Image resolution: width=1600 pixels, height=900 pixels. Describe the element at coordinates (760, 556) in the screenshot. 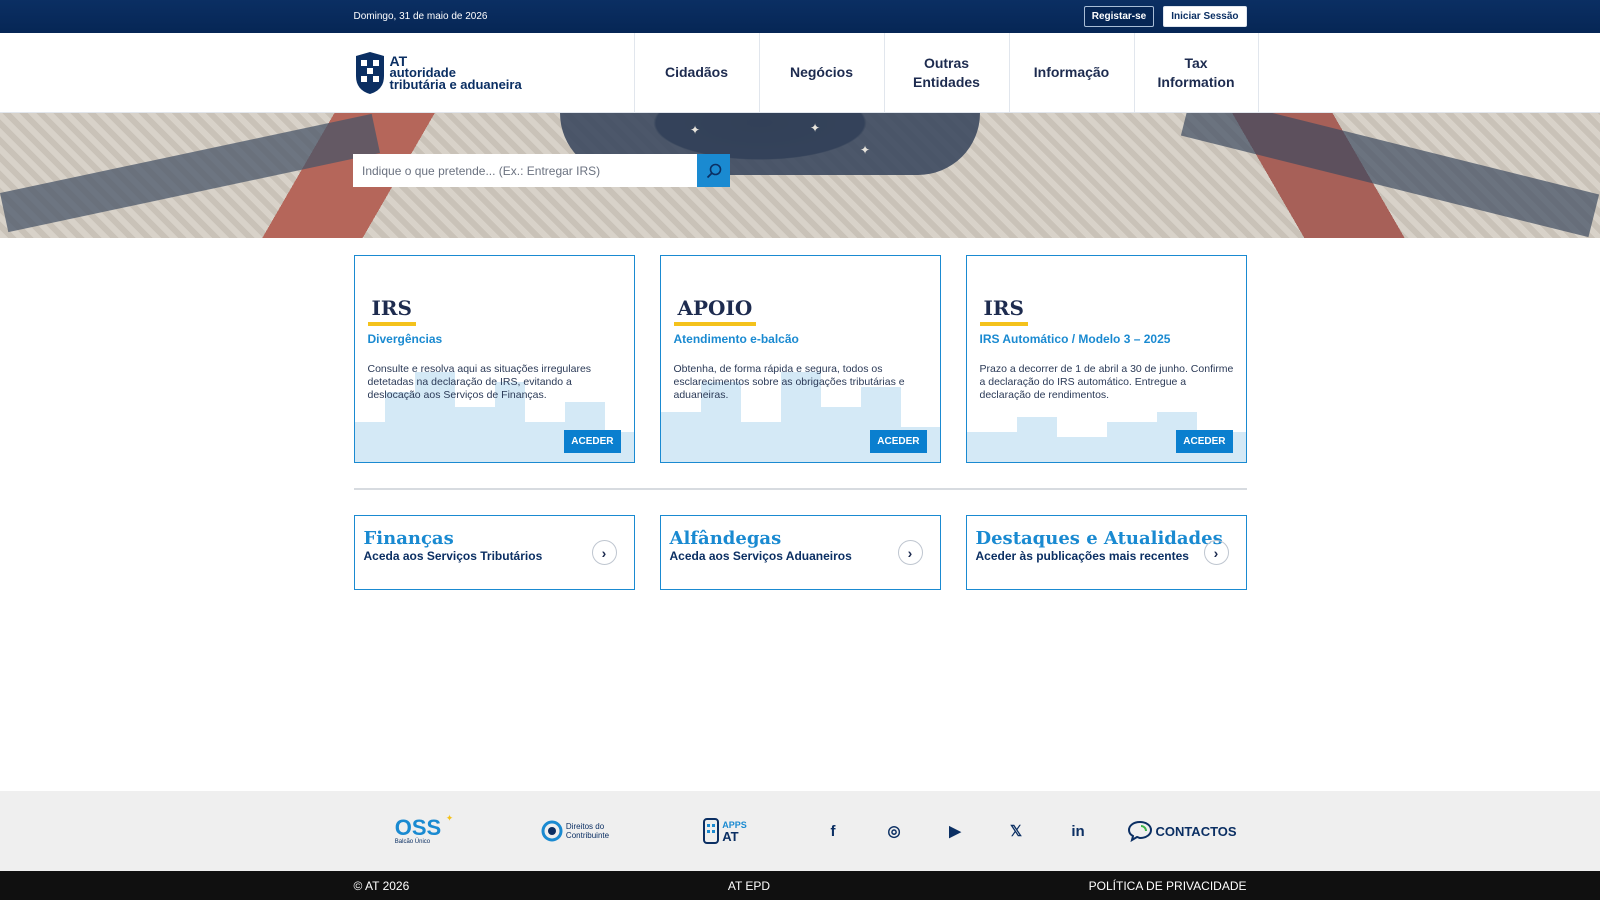

I see `link-subtitle: Aceda aos Serviços Aduaneiros` at that location.